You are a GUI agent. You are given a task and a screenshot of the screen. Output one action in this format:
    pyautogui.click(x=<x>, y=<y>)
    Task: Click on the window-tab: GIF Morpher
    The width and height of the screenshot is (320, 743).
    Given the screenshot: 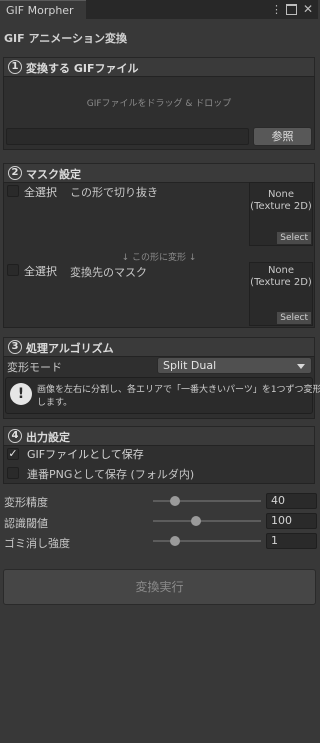 What is the action you would take?
    pyautogui.click(x=43, y=9)
    